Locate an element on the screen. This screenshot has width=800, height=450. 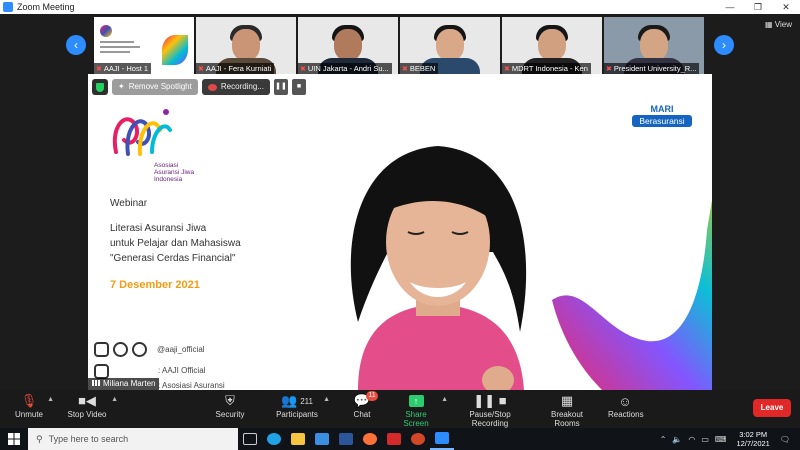
slide-line-3: "Generasi Cerdas Financial" is located at coordinates (173, 258).